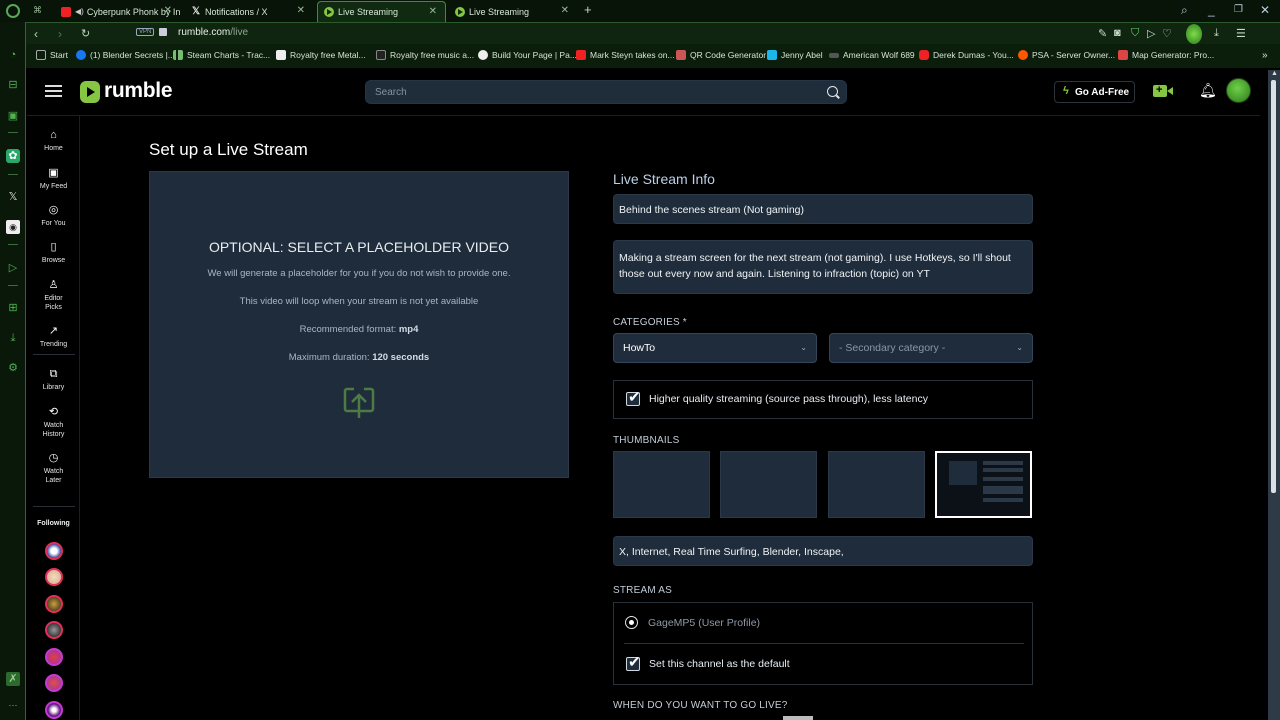 The height and width of the screenshot is (720, 1280). Describe the element at coordinates (163, 32) in the screenshot. I see `lock-icon` at that location.